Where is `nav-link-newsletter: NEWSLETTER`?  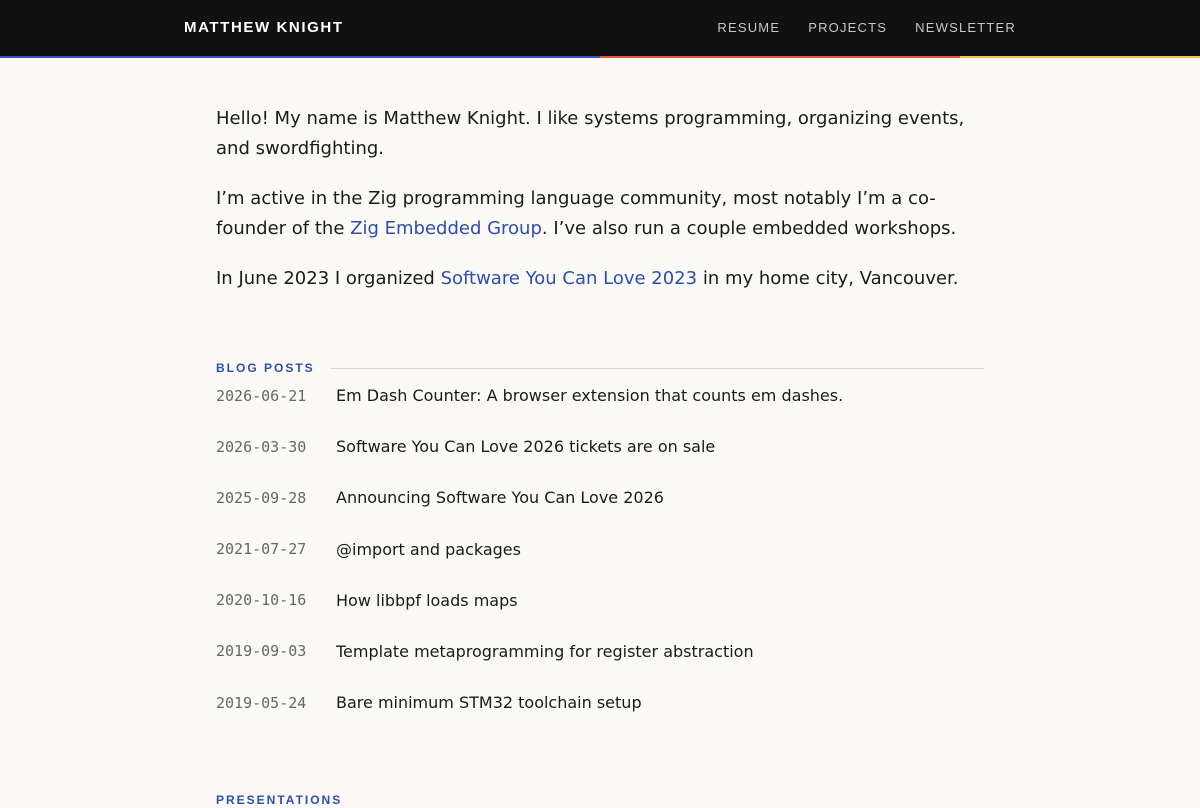 nav-link-newsletter: NEWSLETTER is located at coordinates (965, 27).